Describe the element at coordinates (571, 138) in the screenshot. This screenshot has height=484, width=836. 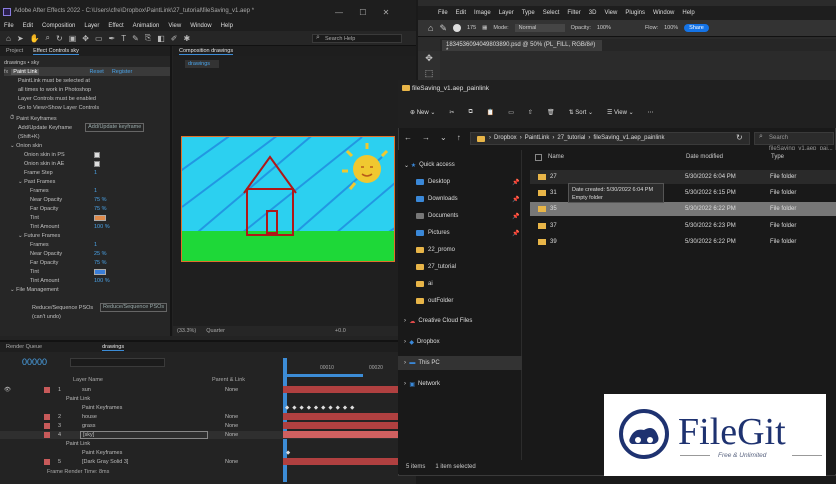
I see `breadcrumb-item: 27_tutorial` at that location.